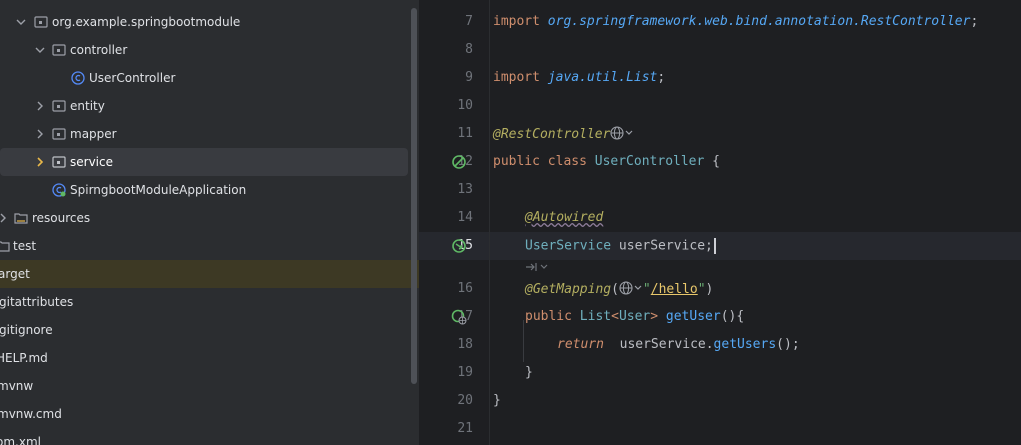  What do you see at coordinates (720, 106) in the screenshot?
I see `code-line: 10` at bounding box center [720, 106].